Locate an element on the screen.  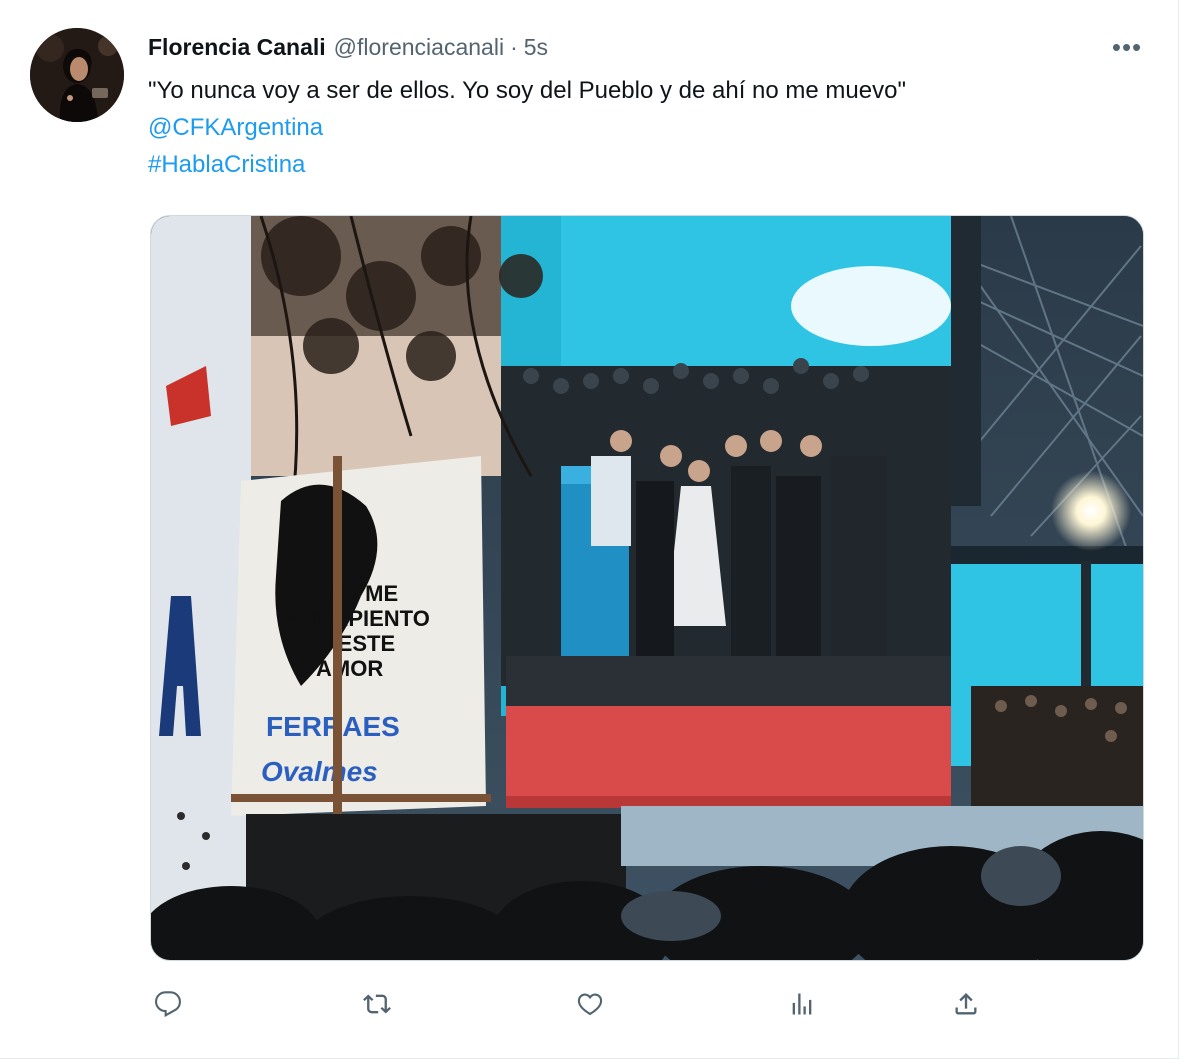
share-icon is located at coordinates (966, 1004).